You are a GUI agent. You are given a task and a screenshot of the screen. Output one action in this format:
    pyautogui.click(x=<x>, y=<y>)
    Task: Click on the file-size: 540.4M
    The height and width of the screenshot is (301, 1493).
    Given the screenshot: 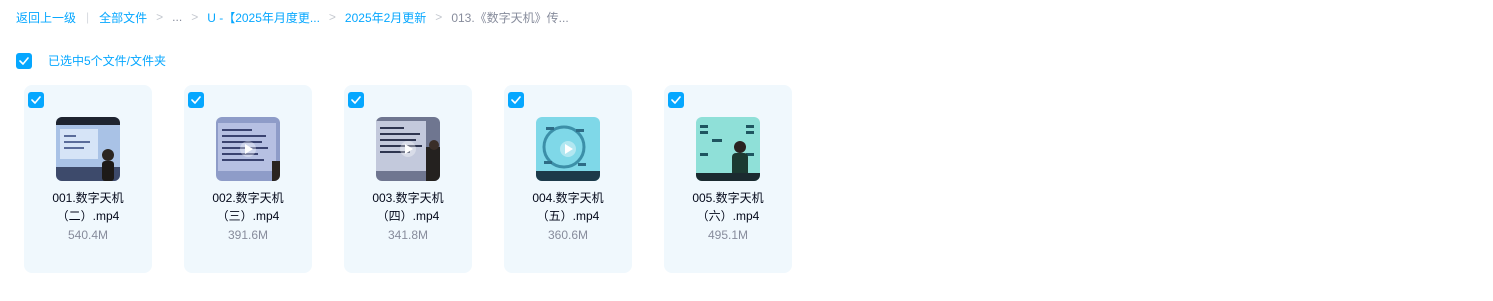 What is the action you would take?
    pyautogui.click(x=88, y=235)
    